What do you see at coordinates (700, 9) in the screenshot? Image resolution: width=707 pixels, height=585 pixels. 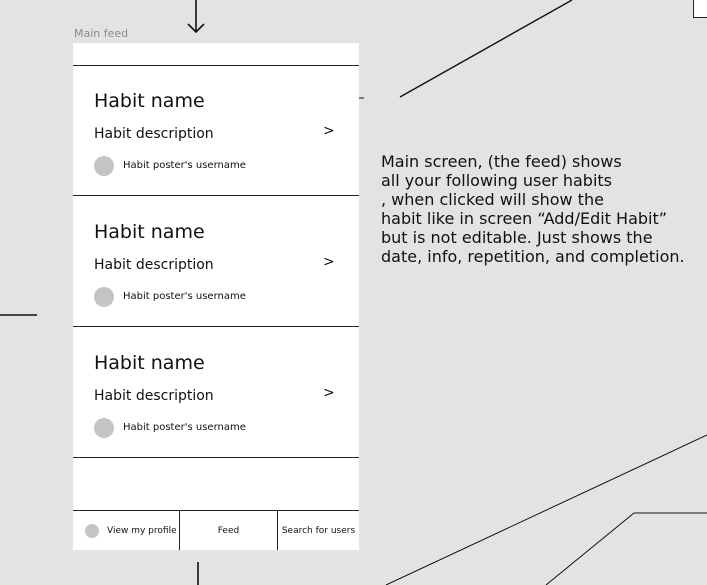 I see `offscreen-frame-corner` at bounding box center [700, 9].